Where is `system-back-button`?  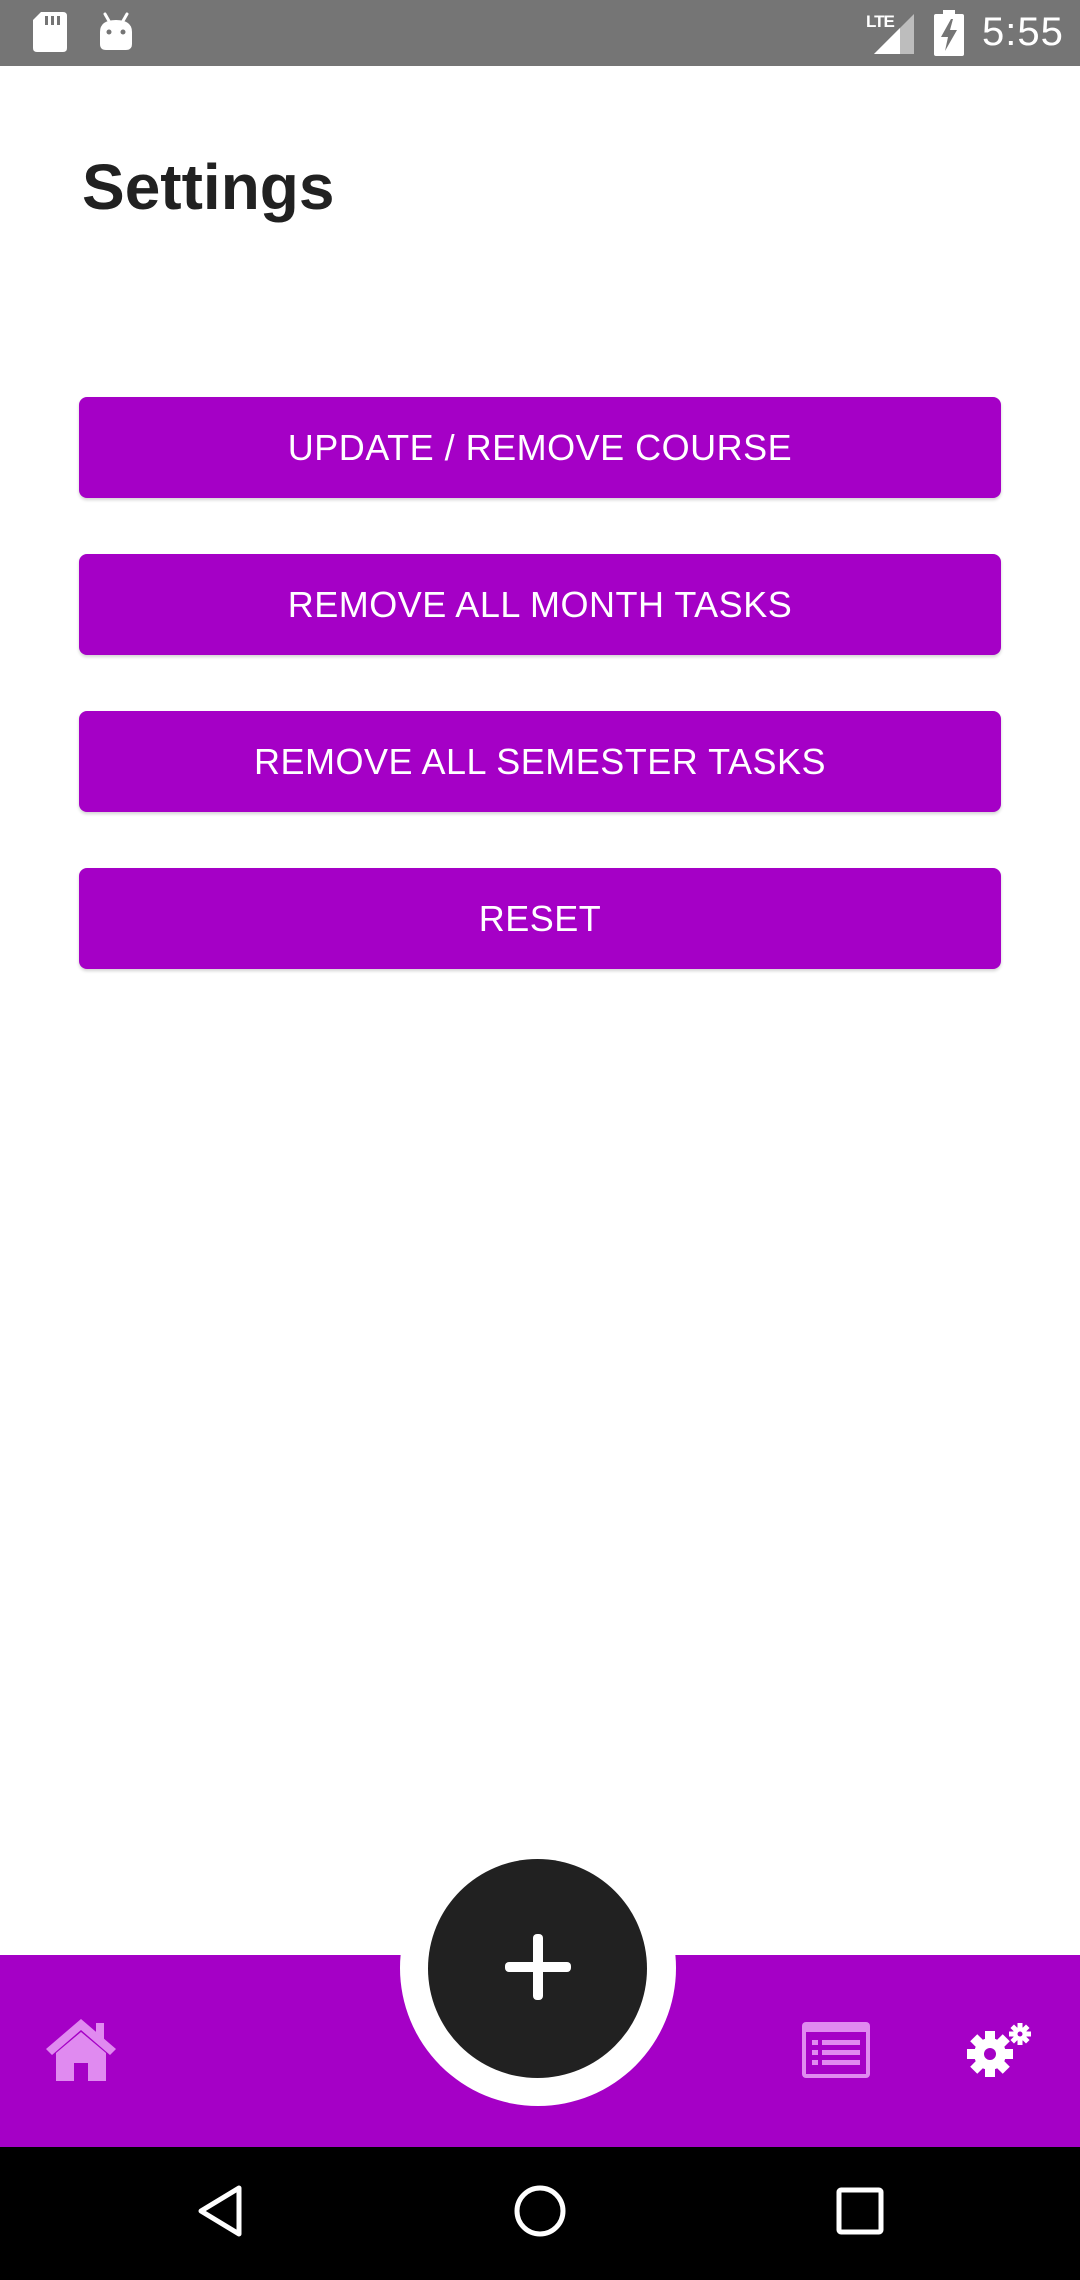
system-back-button is located at coordinates (220, 2213).